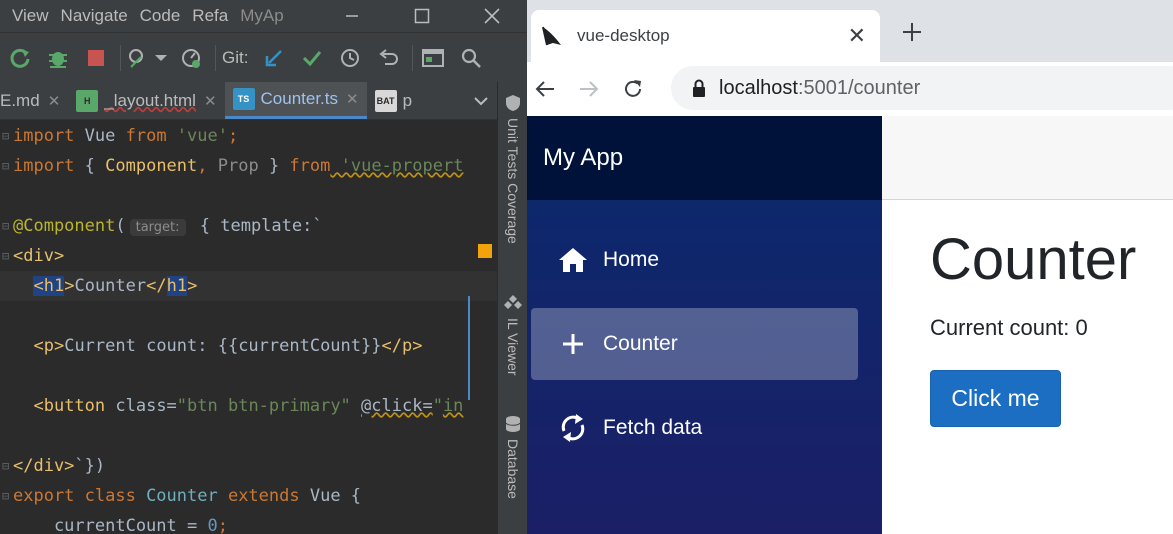 Image resolution: width=1173 pixels, height=534 pixels. Describe the element at coordinates (210, 16) in the screenshot. I see `menu-refactor: Refa` at that location.